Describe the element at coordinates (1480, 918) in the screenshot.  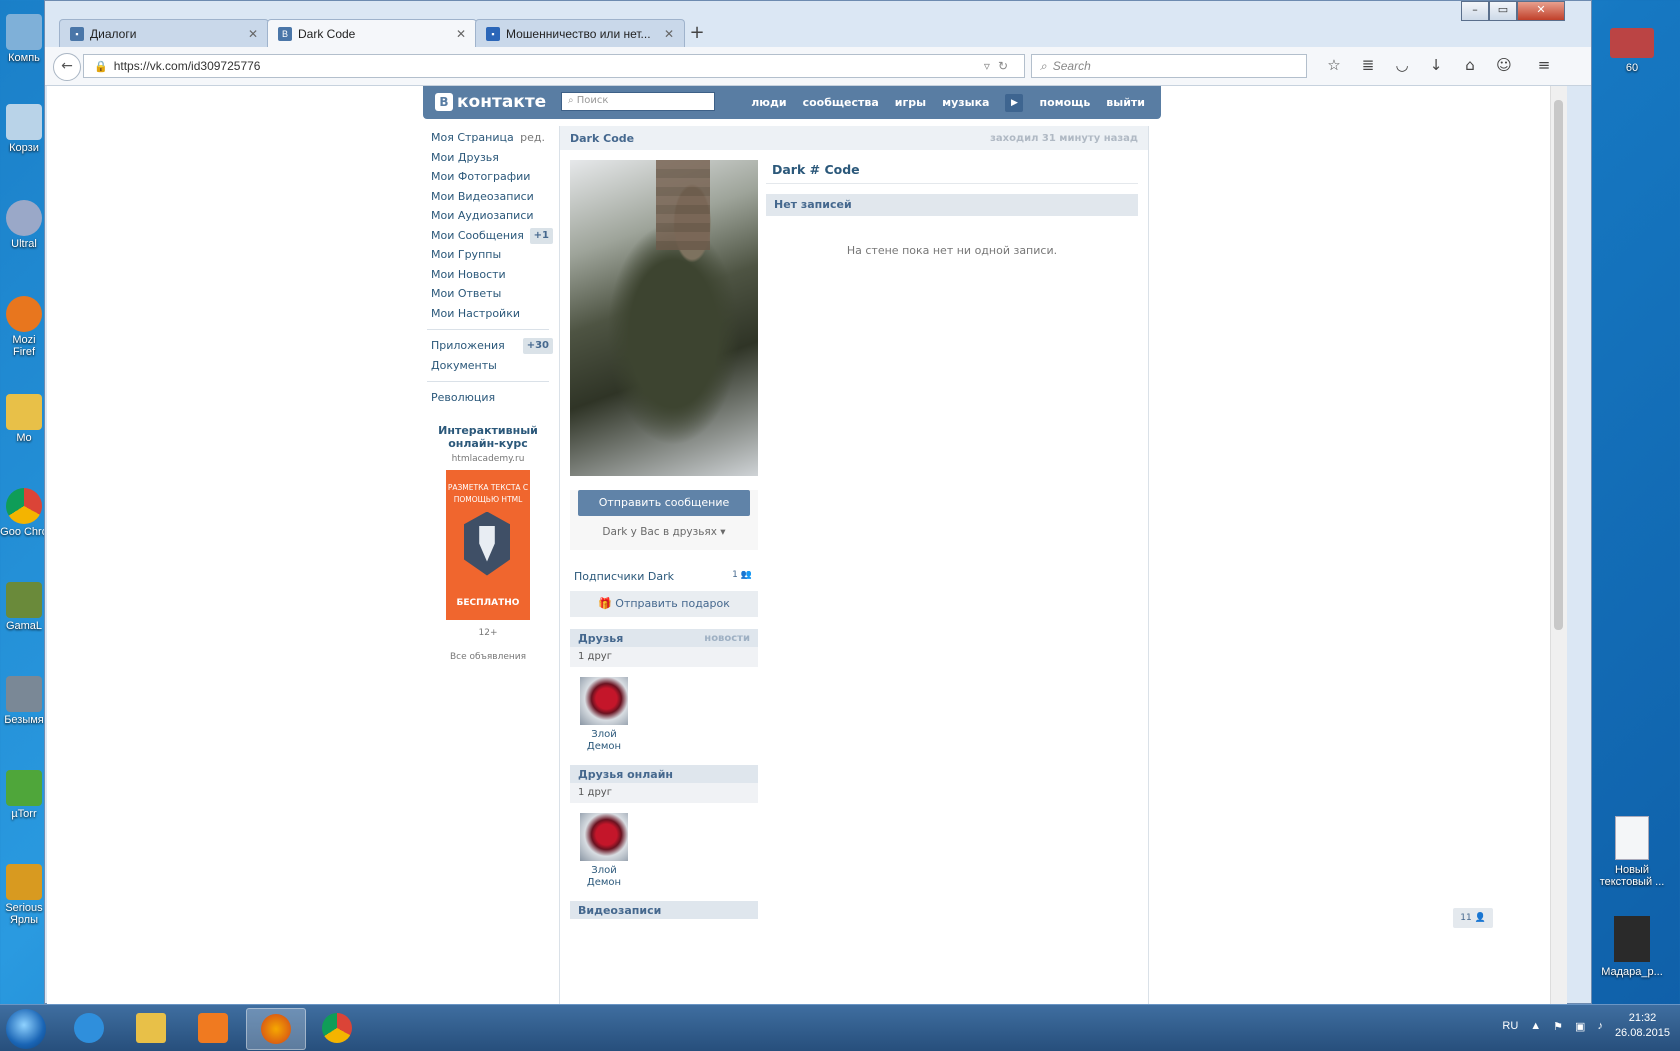
I see `person-icon: 👤` at that location.